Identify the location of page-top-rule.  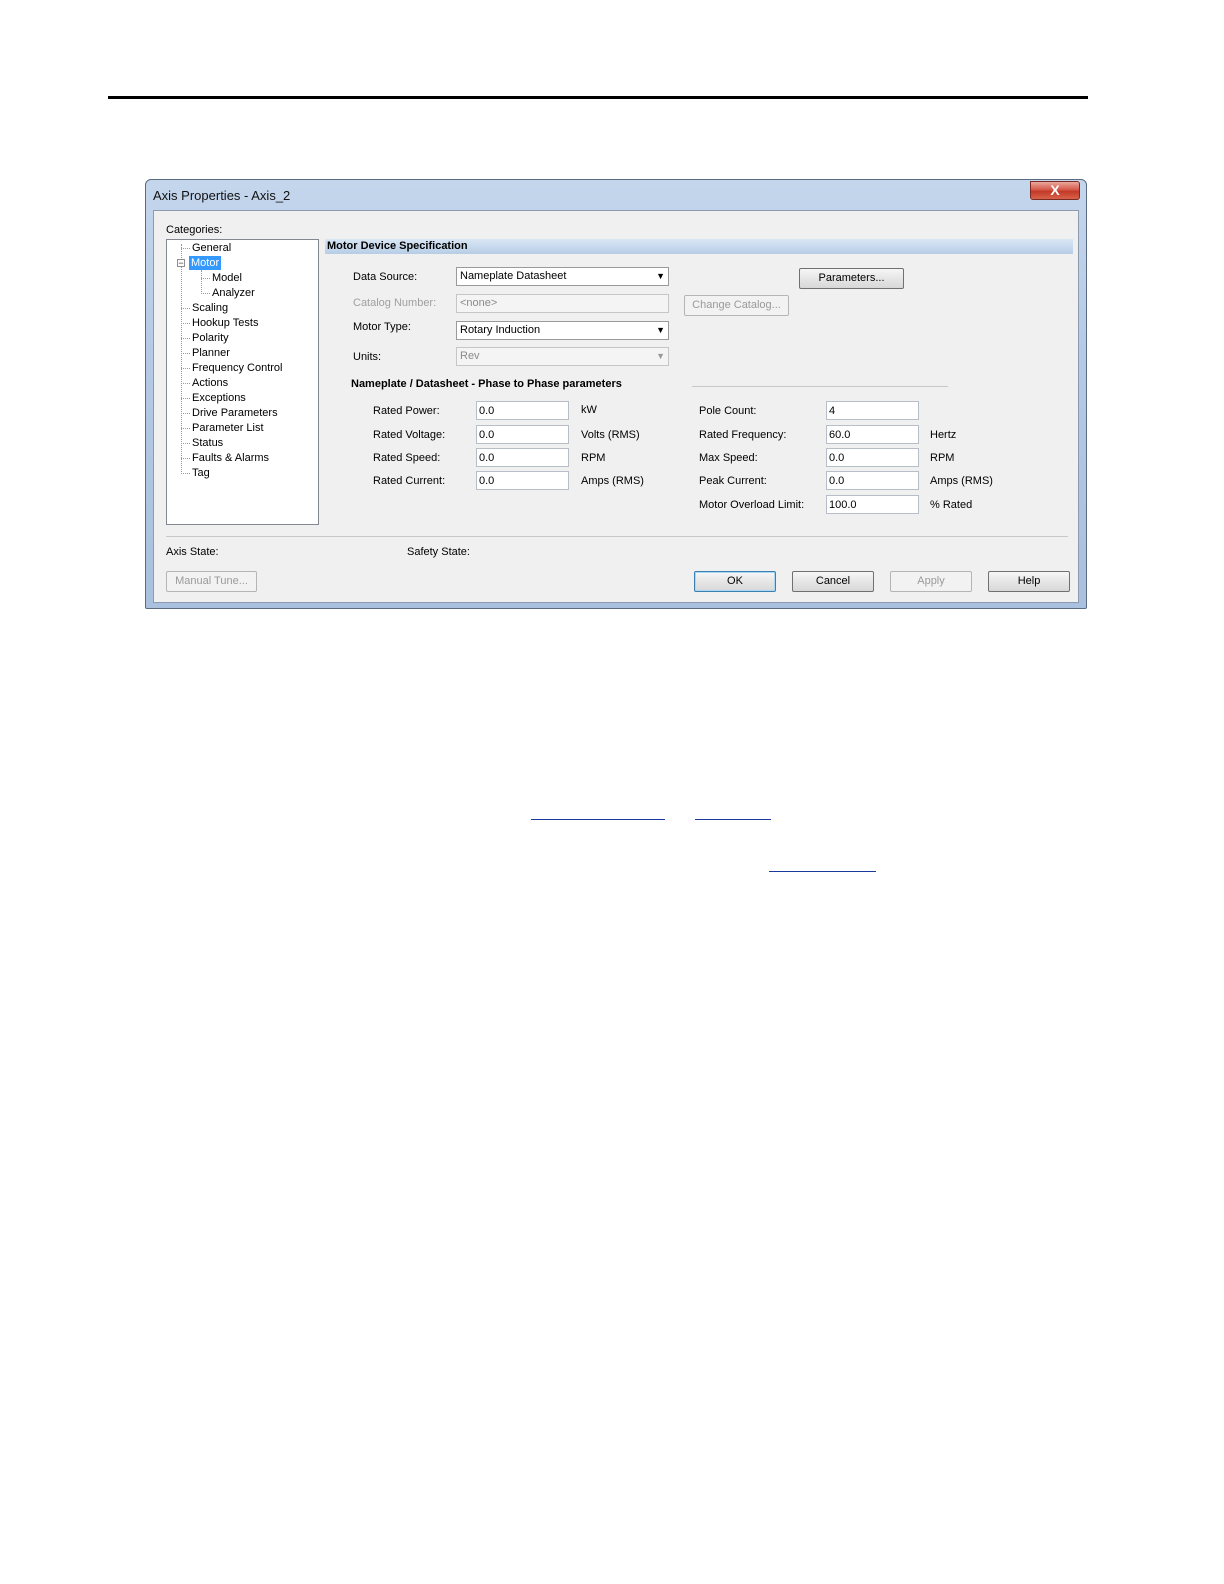
(598, 97).